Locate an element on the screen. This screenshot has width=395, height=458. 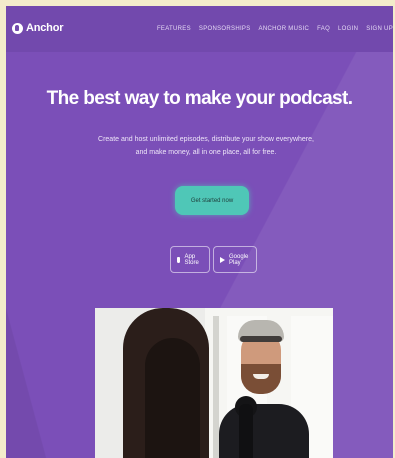
nav-item-features: Features is located at coordinates (174, 29).